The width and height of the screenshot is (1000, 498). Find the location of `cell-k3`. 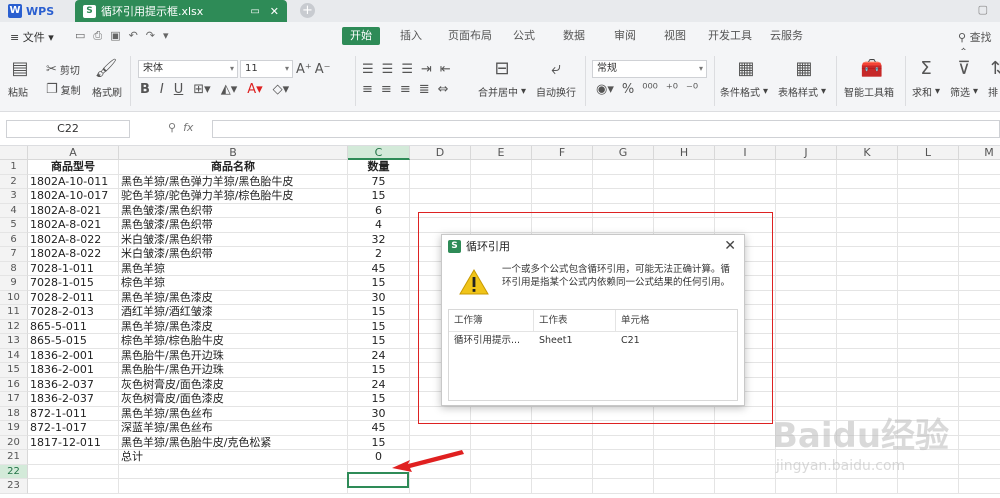

cell-k3 is located at coordinates (867, 196).